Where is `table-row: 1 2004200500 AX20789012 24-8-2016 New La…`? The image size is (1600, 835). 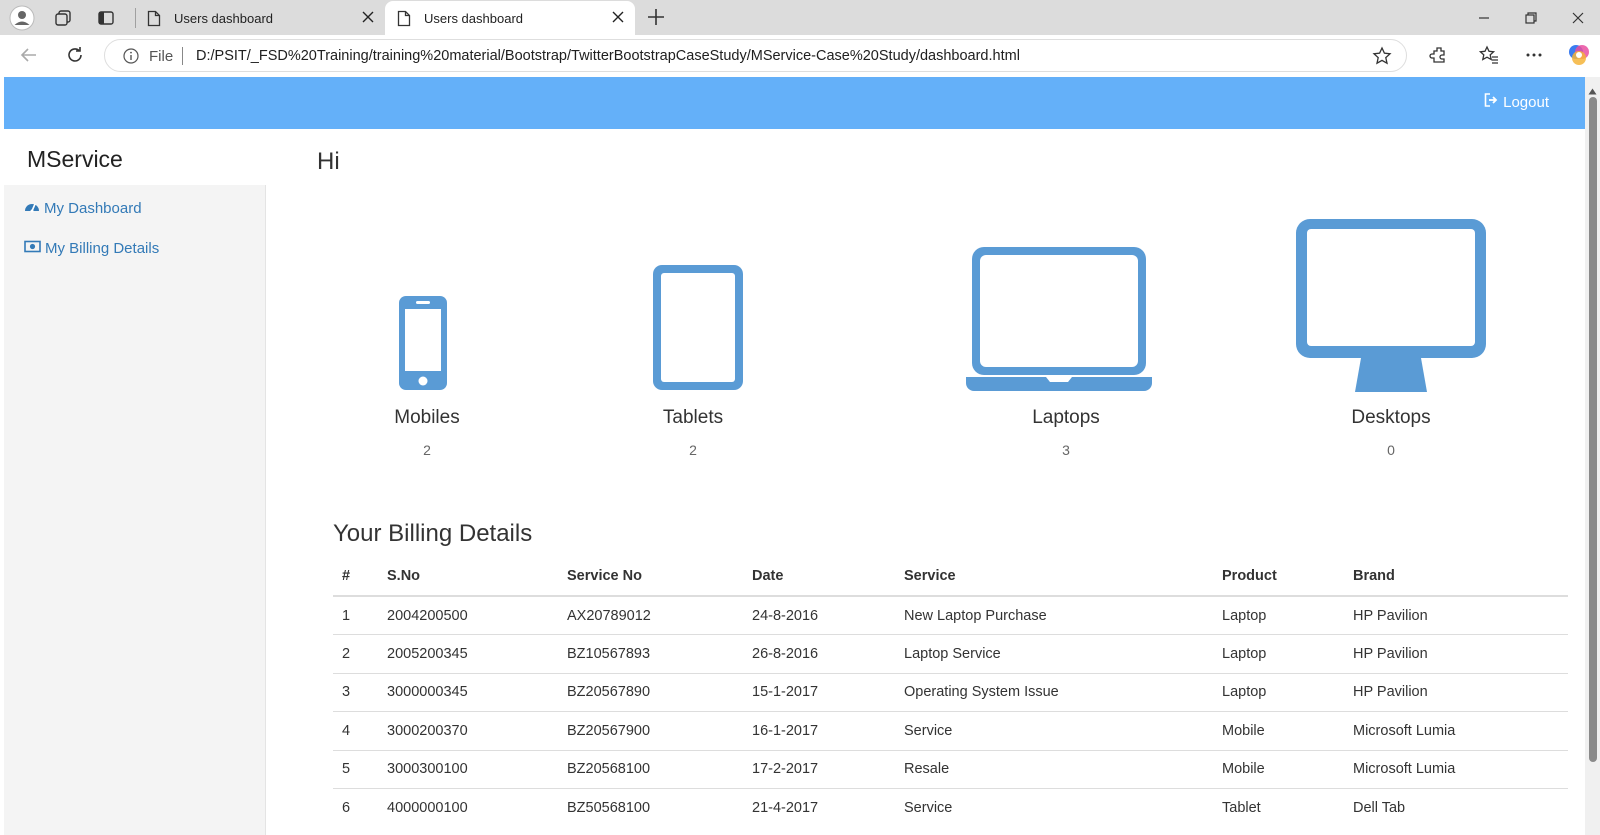
table-row: 1 2004200500 AX20789012 24-8-2016 New La… is located at coordinates (950, 615).